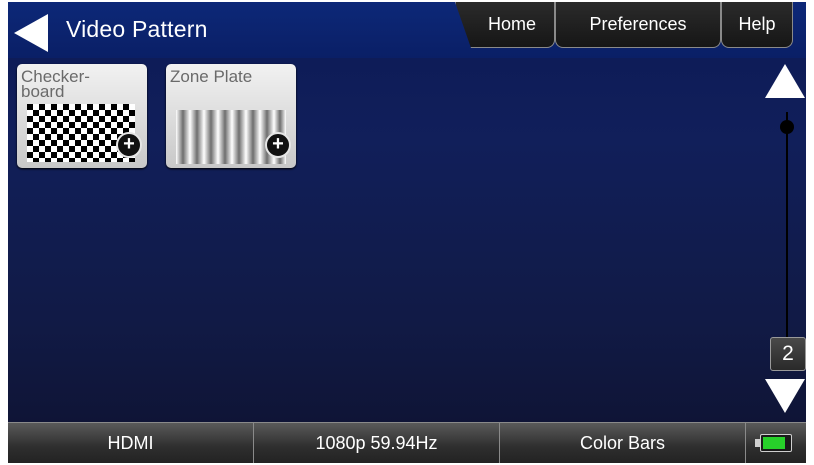 The height and width of the screenshot is (465, 814). What do you see at coordinates (785, 81) in the screenshot?
I see `scroll-up-icon` at bounding box center [785, 81].